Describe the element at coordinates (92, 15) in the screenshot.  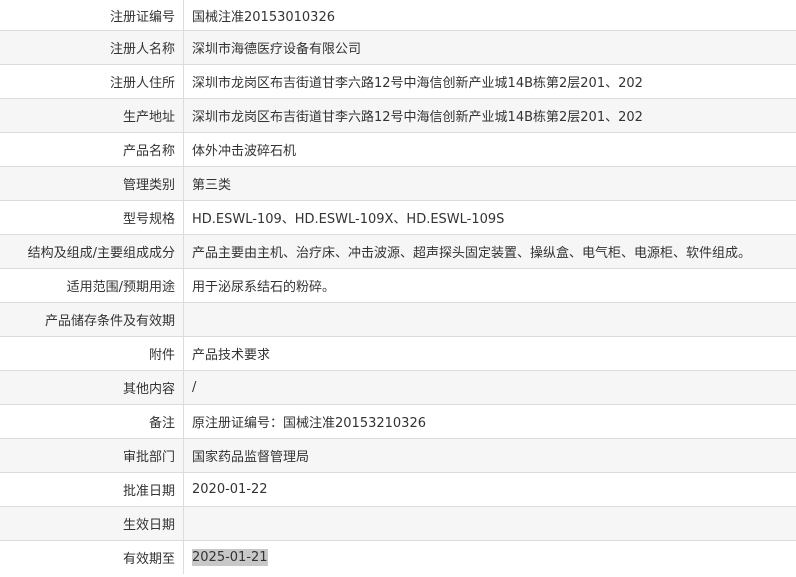
I see `row-label-registration-number: 注册证编号` at that location.